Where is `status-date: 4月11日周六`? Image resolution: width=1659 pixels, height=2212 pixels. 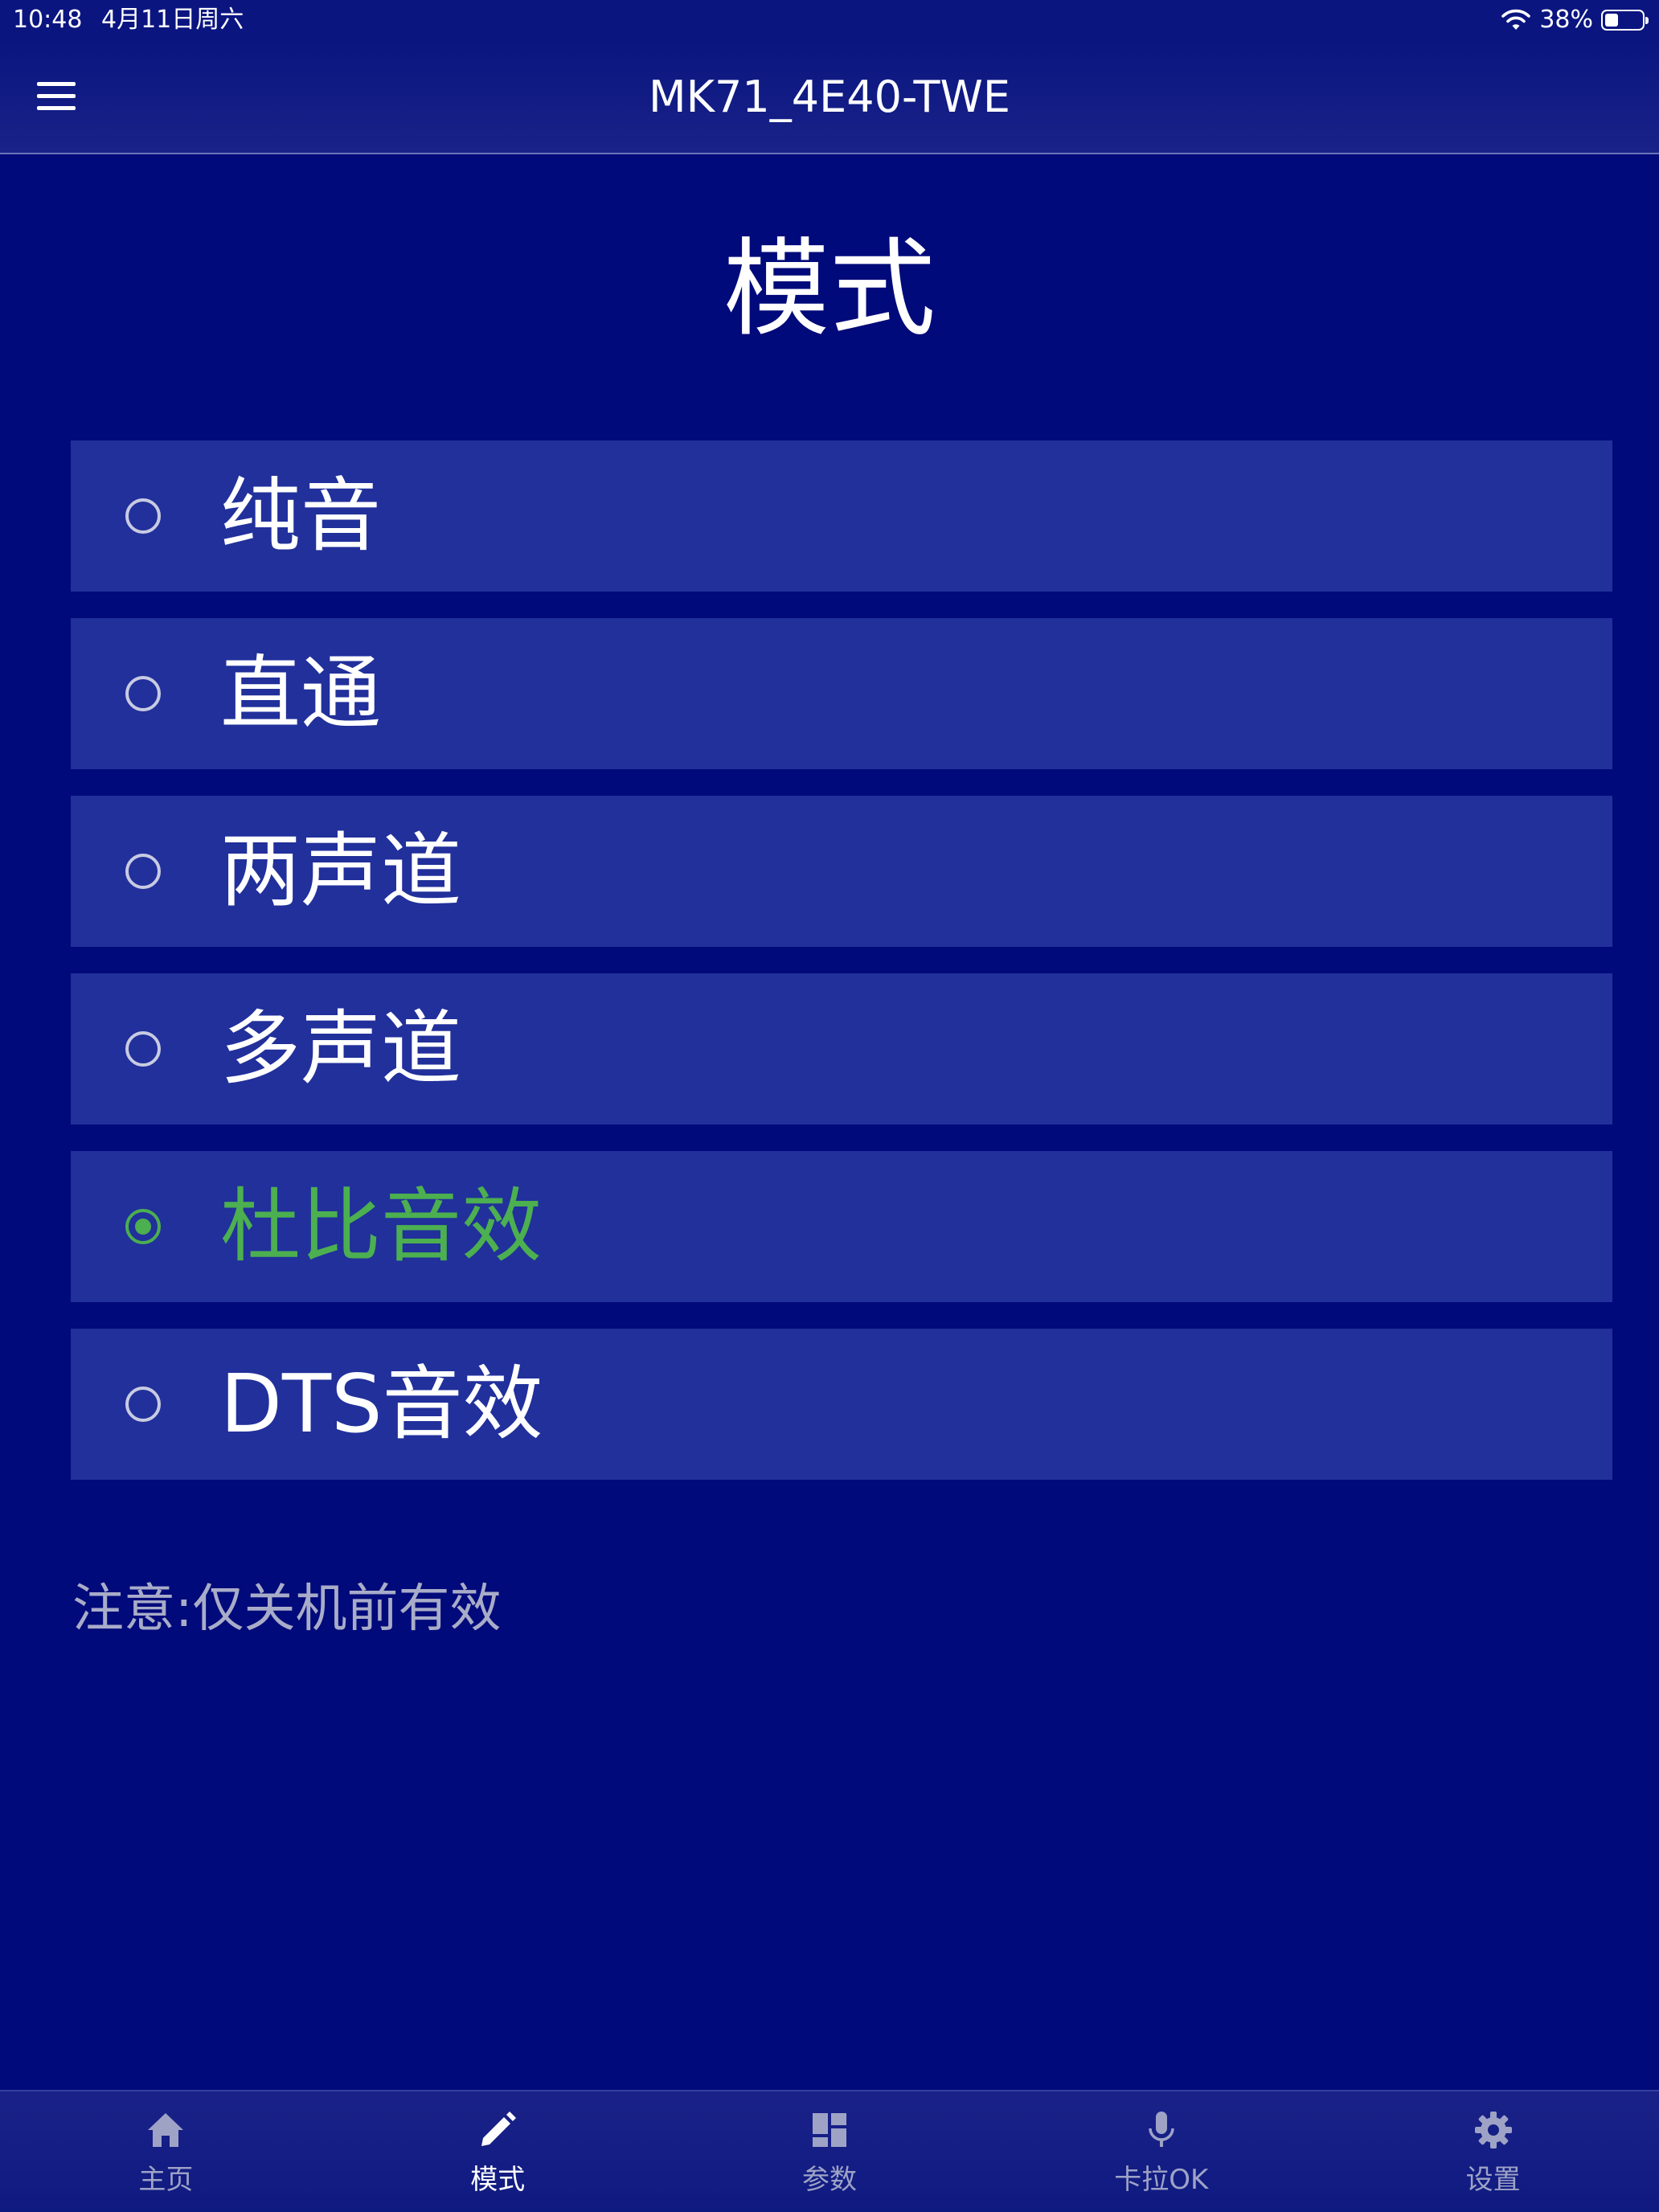
status-date: 4月11日周六 is located at coordinates (172, 20).